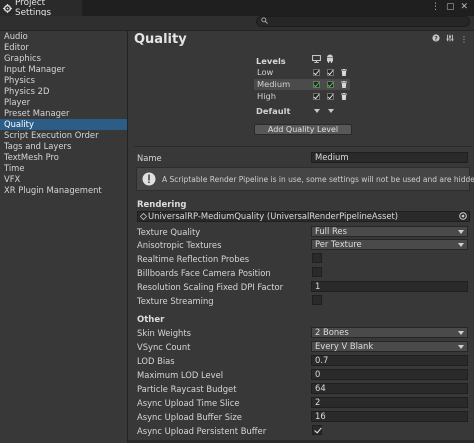  What do you see at coordinates (63, 102) in the screenshot?
I see `sidebar-item-player: Player` at bounding box center [63, 102].